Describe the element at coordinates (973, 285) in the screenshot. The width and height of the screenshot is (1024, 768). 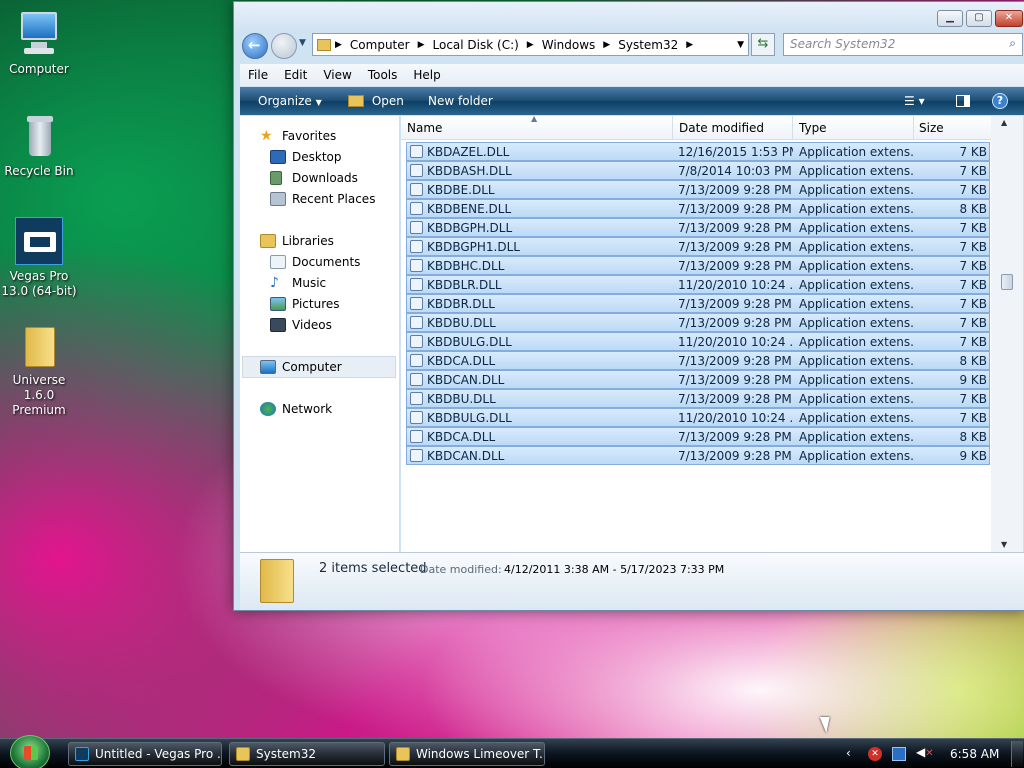
I see `file-size: 7 KB` at that location.